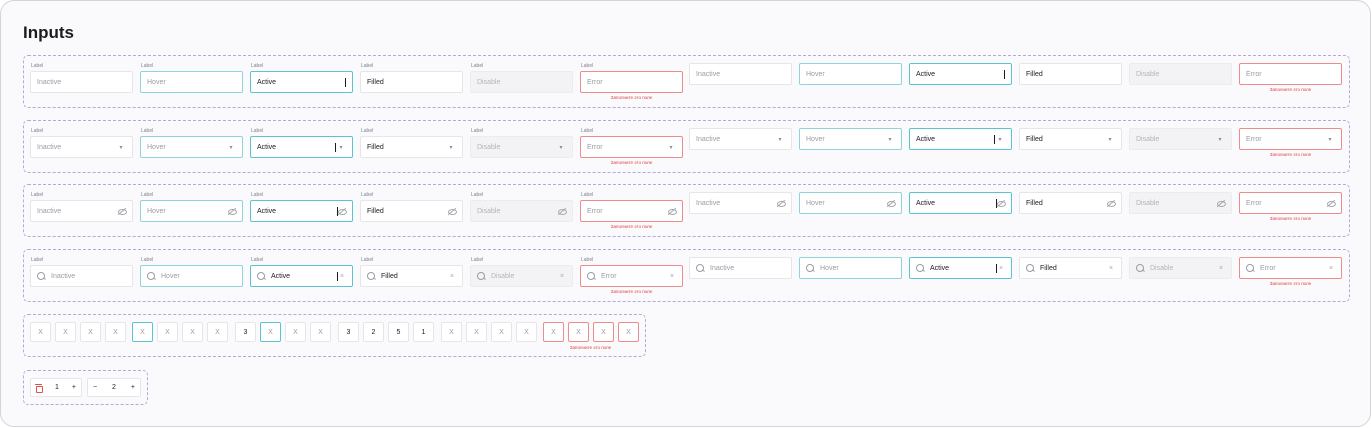  What do you see at coordinates (114, 387) in the screenshot?
I see `stepper-second-value: 2` at bounding box center [114, 387].